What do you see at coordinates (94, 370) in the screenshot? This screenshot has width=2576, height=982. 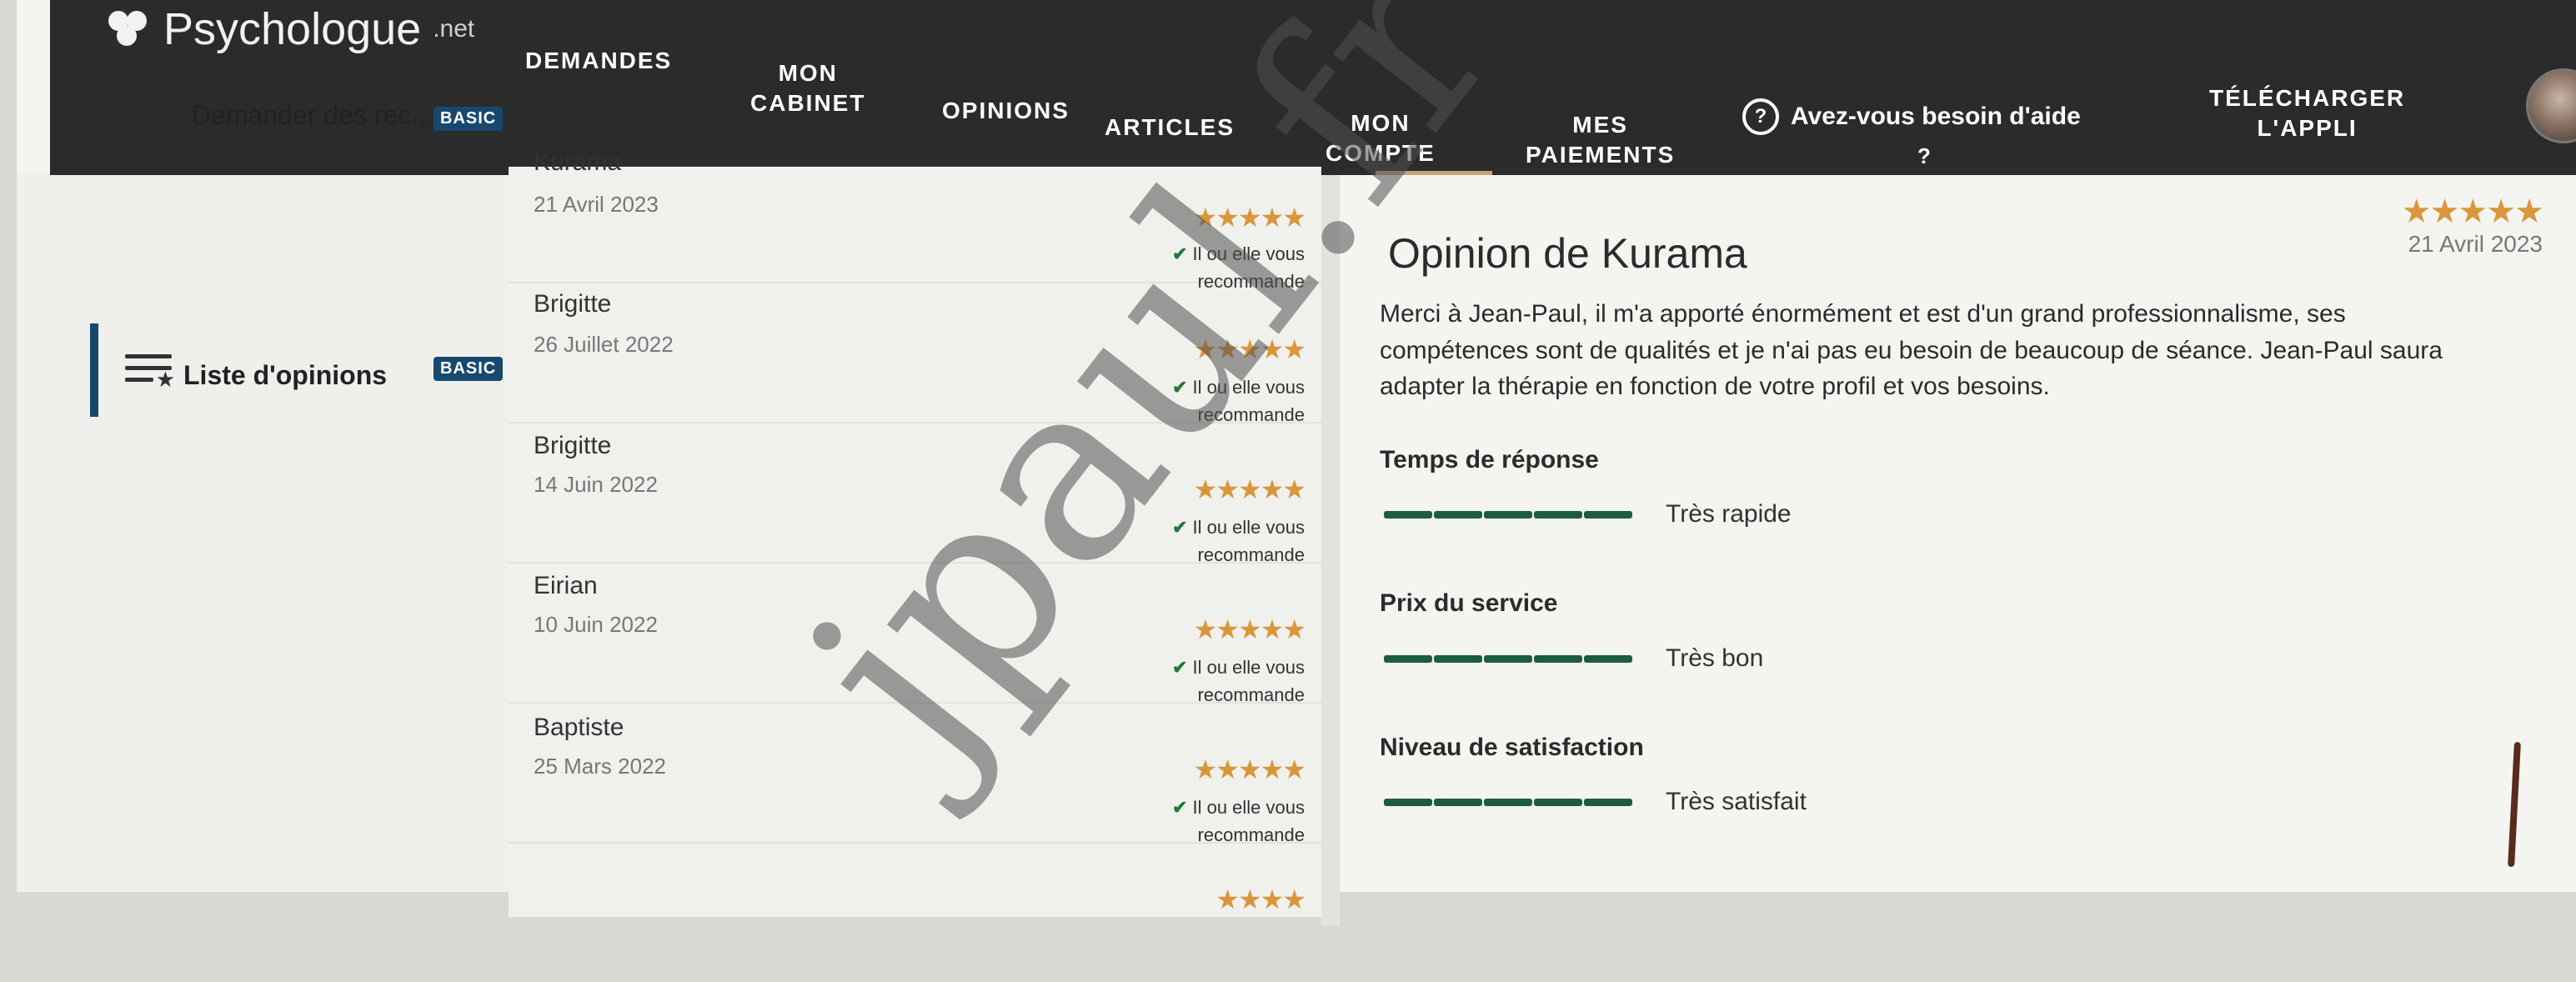 I see `sidebar-active-indicator` at bounding box center [94, 370].